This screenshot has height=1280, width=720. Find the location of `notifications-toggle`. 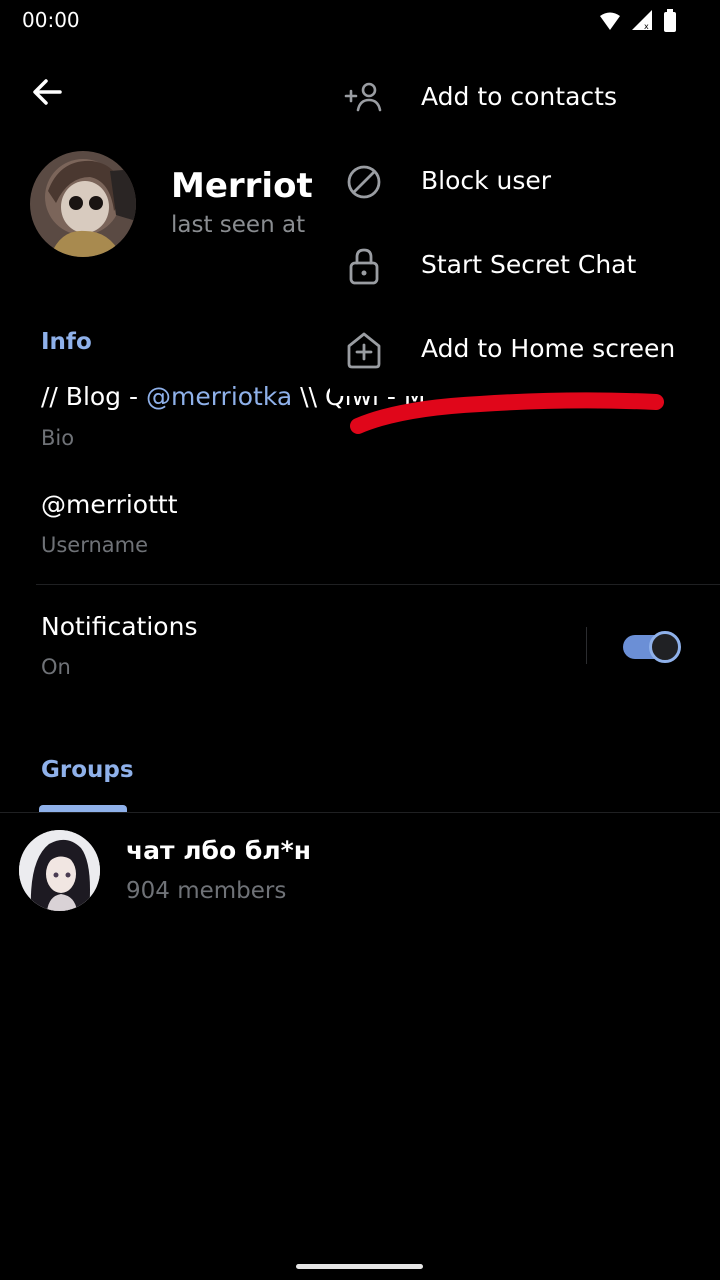

notifications-toggle is located at coordinates (653, 647).